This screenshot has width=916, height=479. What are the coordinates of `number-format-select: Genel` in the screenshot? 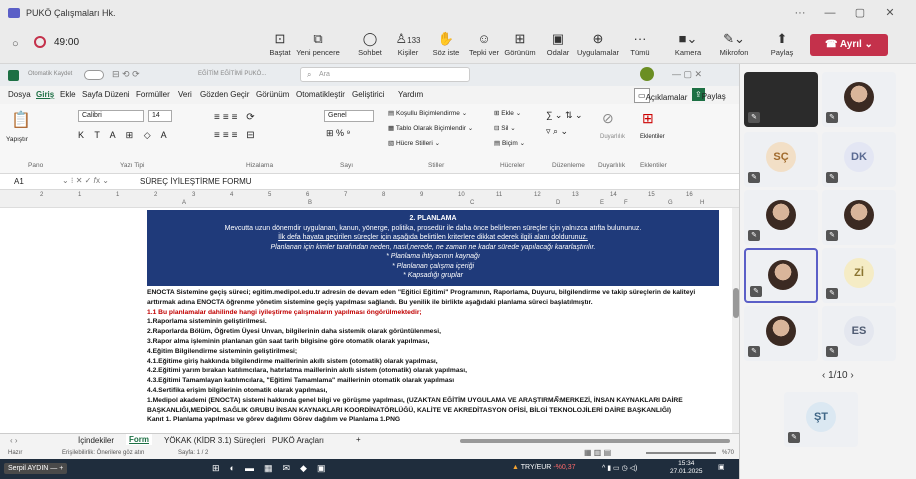 It's located at (349, 116).